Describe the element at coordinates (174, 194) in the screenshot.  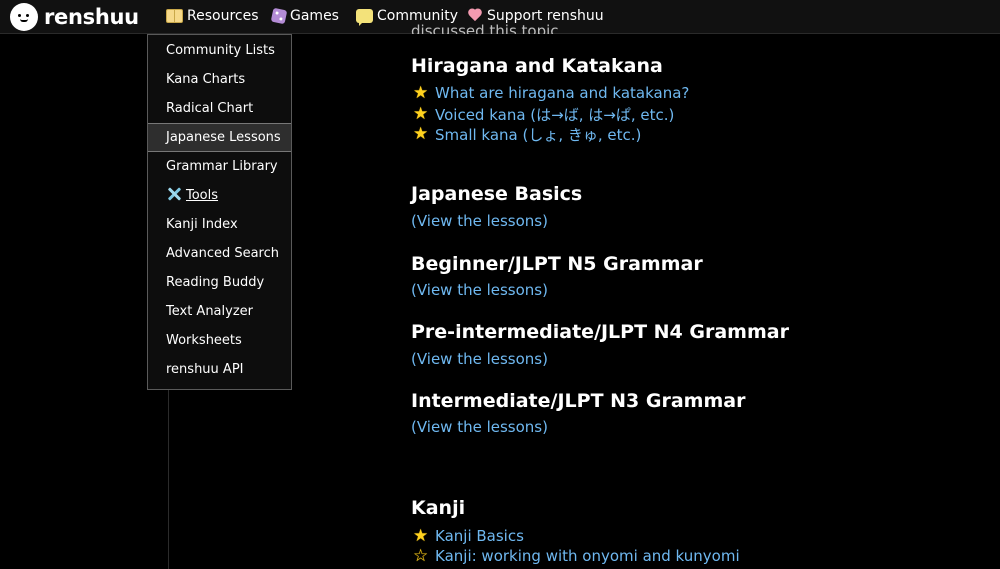
I see `tools-icon` at that location.